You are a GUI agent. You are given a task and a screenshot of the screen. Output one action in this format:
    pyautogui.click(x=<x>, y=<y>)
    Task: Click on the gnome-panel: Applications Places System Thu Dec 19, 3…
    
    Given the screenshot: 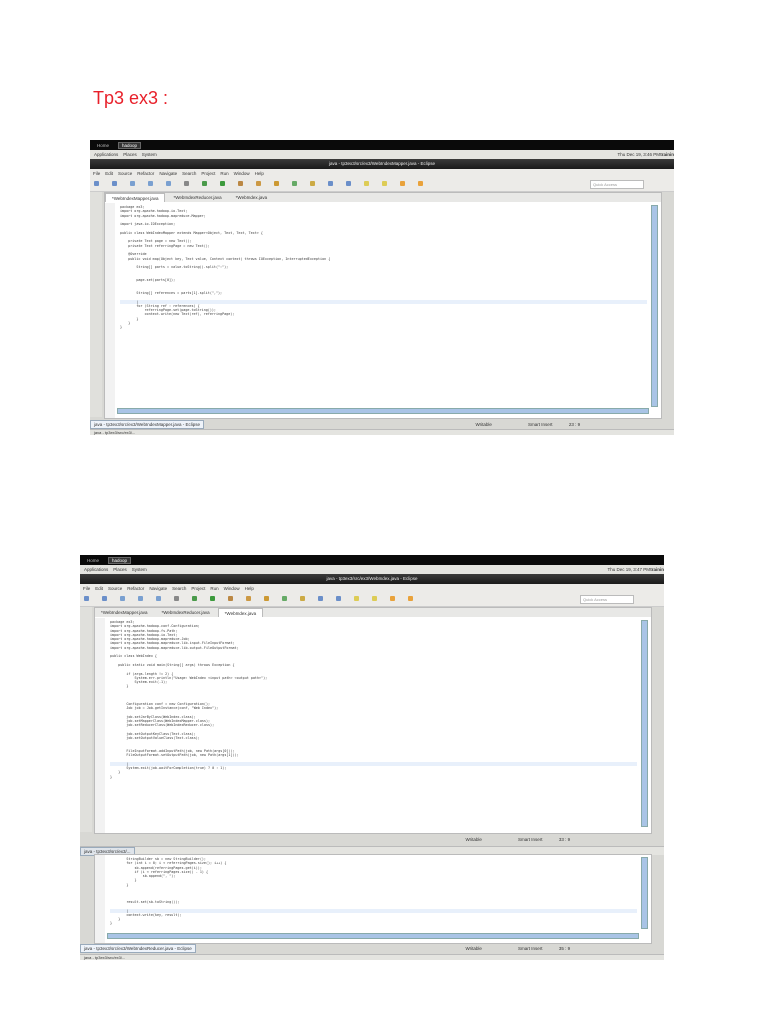 What is the action you would take?
    pyautogui.click(x=372, y=569)
    